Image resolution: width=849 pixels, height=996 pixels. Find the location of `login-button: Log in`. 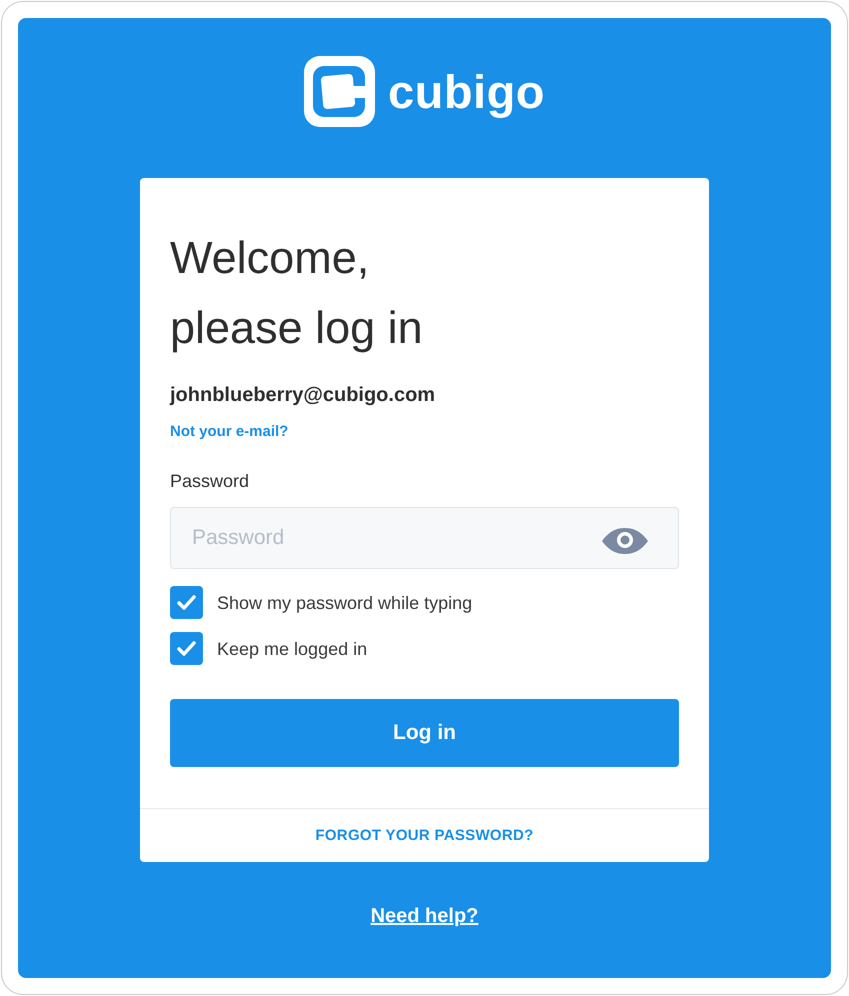

login-button: Log in is located at coordinates (424, 733).